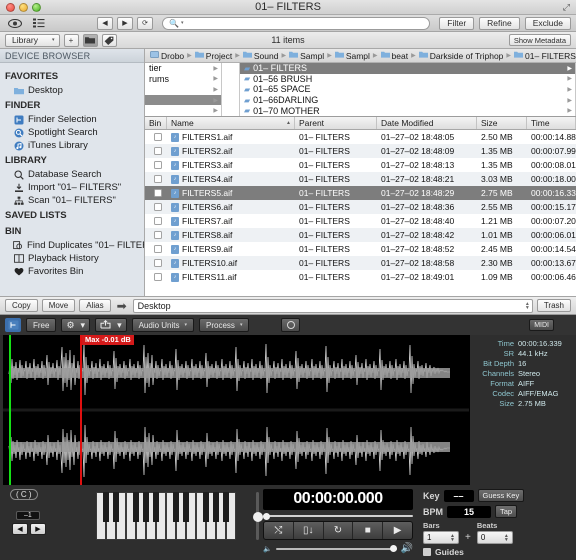  Describe the element at coordinates (14, 23) in the screenshot. I see `eye-icon` at that location.